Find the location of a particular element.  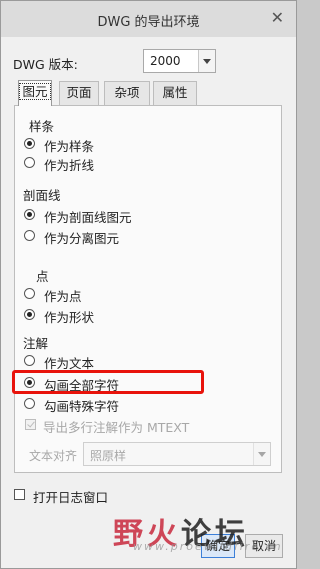

mtext-checkbox is located at coordinates (30, 424).